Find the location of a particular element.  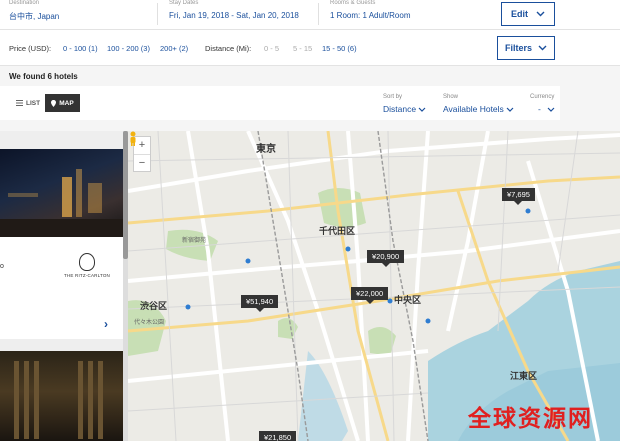

destination-value: 台中市, Japan is located at coordinates (34, 16).